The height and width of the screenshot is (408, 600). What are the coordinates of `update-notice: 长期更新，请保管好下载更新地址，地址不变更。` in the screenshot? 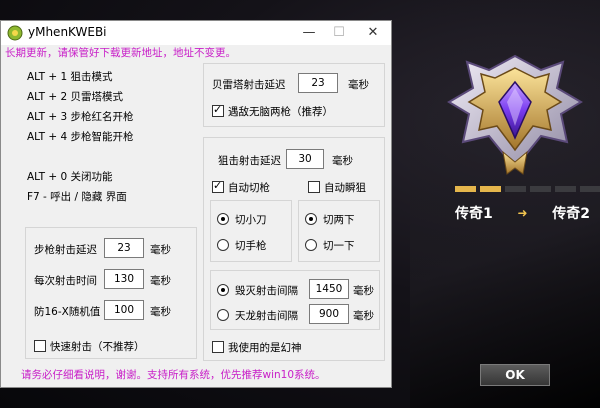 It's located at (120, 53).